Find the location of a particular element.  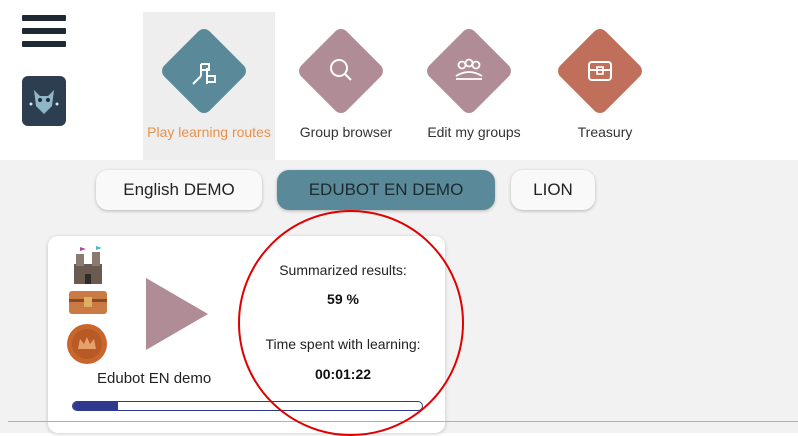

nav-play-learning-routes: Play learning routes is located at coordinates (209, 86).